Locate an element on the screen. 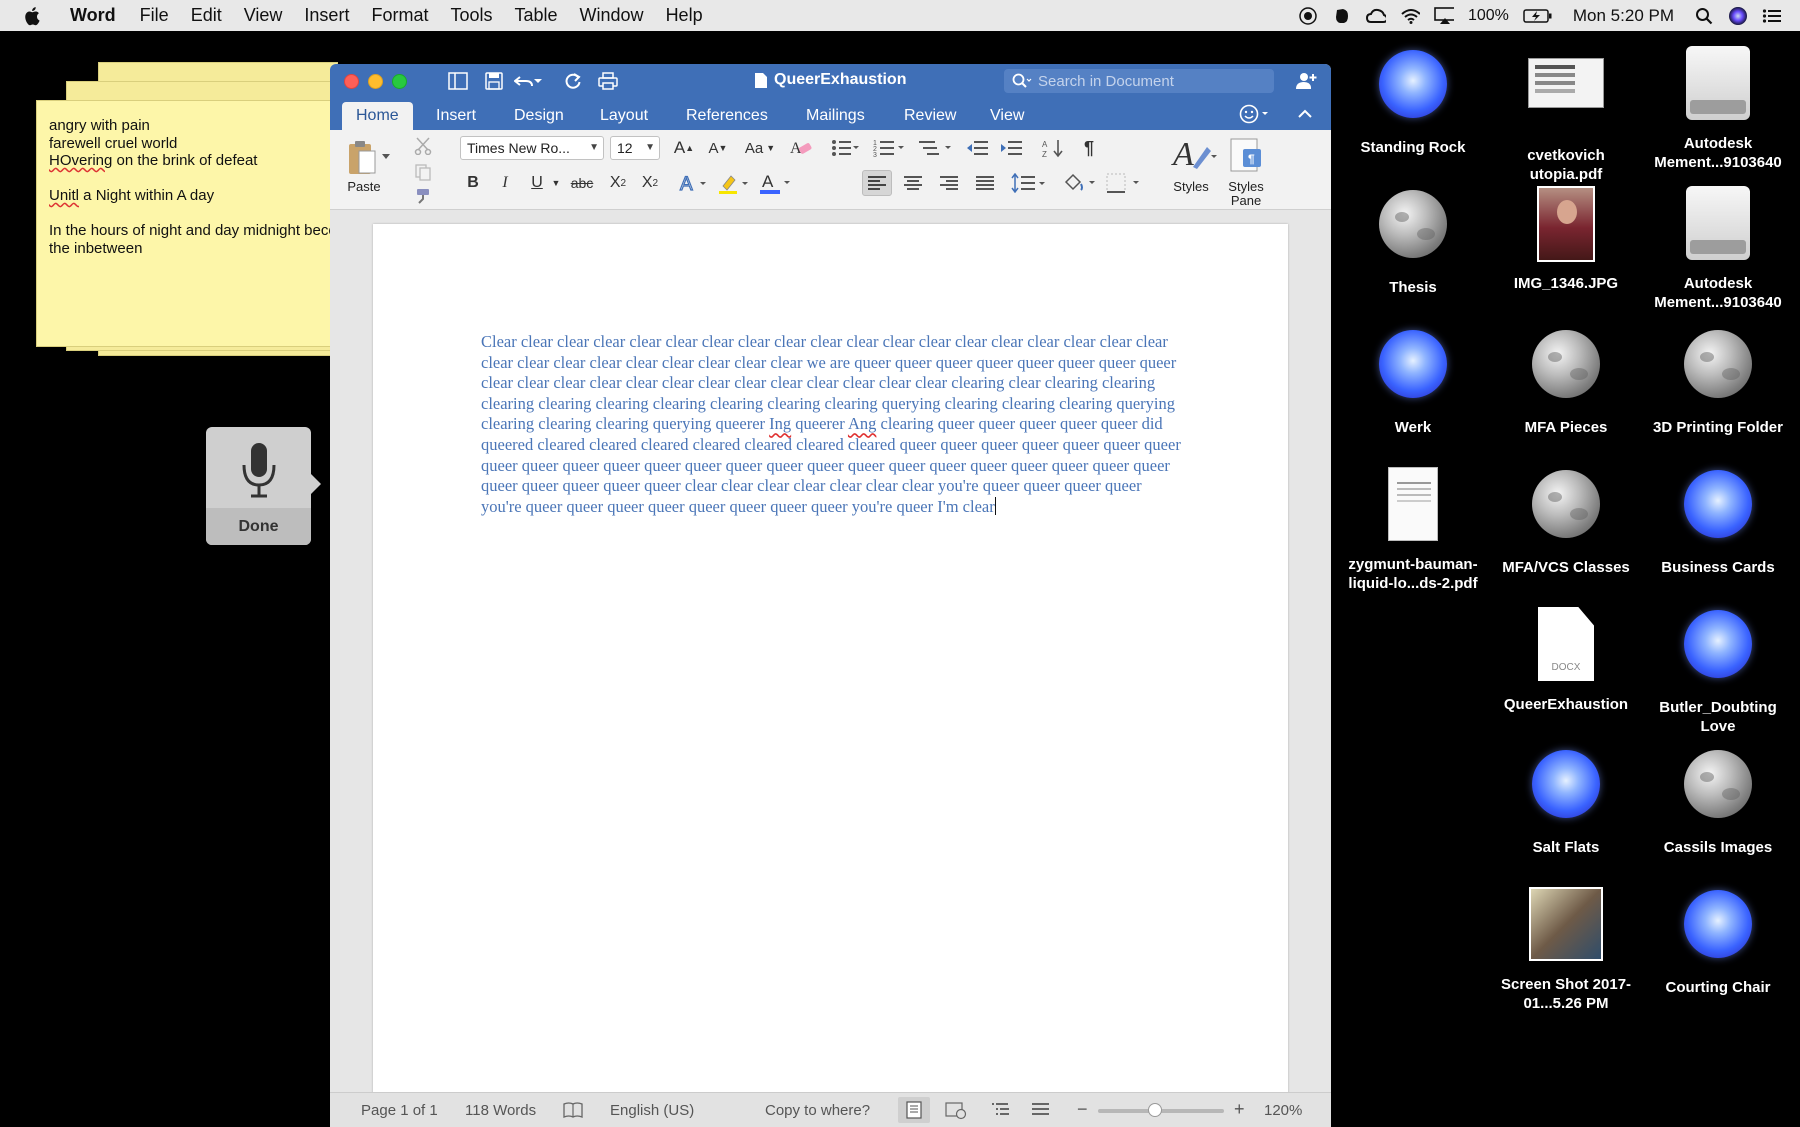  collapse-ribbon-icon is located at coordinates (1305, 114).